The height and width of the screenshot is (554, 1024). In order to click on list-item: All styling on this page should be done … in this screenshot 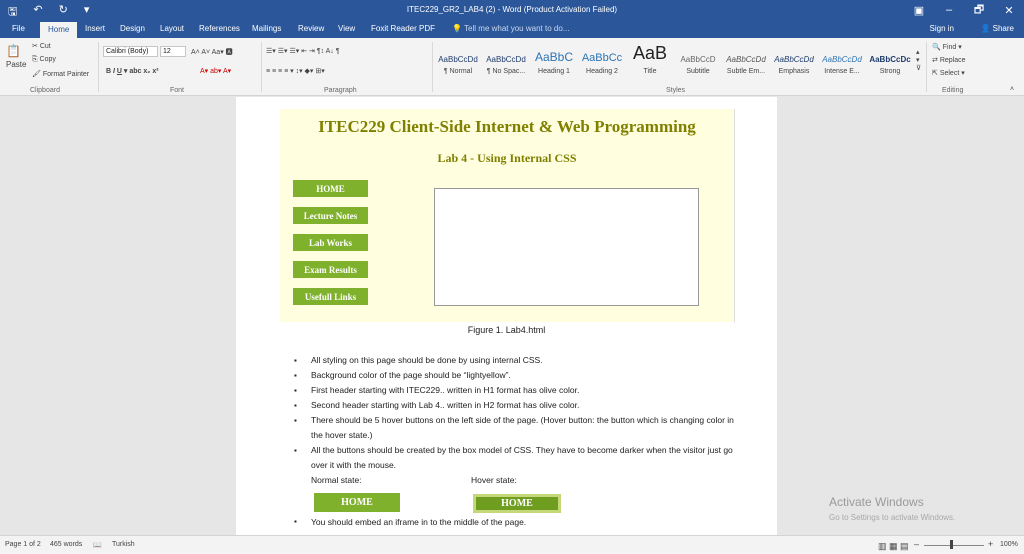, I will do `click(514, 360)`.